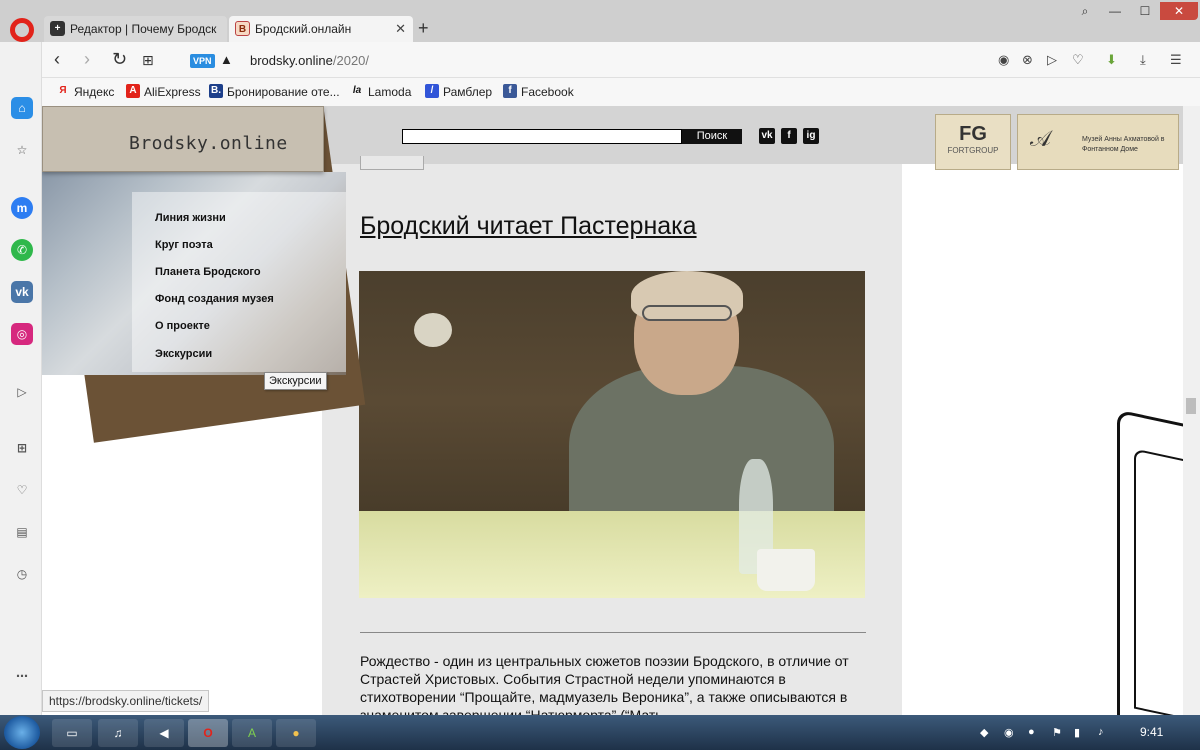 This screenshot has width=1200, height=750. I want to click on video-lamp, so click(433, 330).